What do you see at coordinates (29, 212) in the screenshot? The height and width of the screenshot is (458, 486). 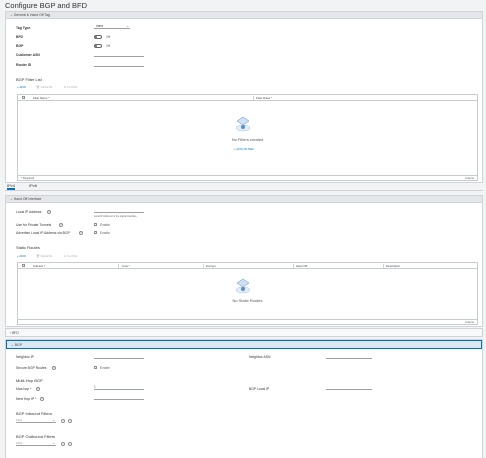 I see `local-ip-label: Local IP Address` at bounding box center [29, 212].